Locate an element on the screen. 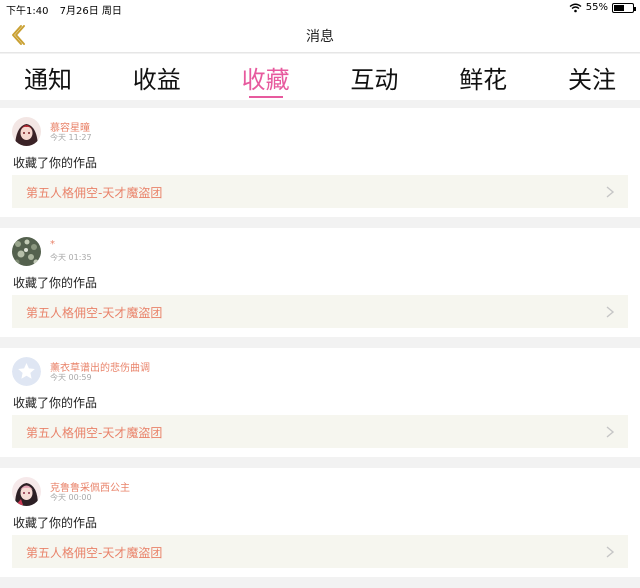 This screenshot has height=588, width=640. status-date: 7月26日 周日 is located at coordinates (90, 11).